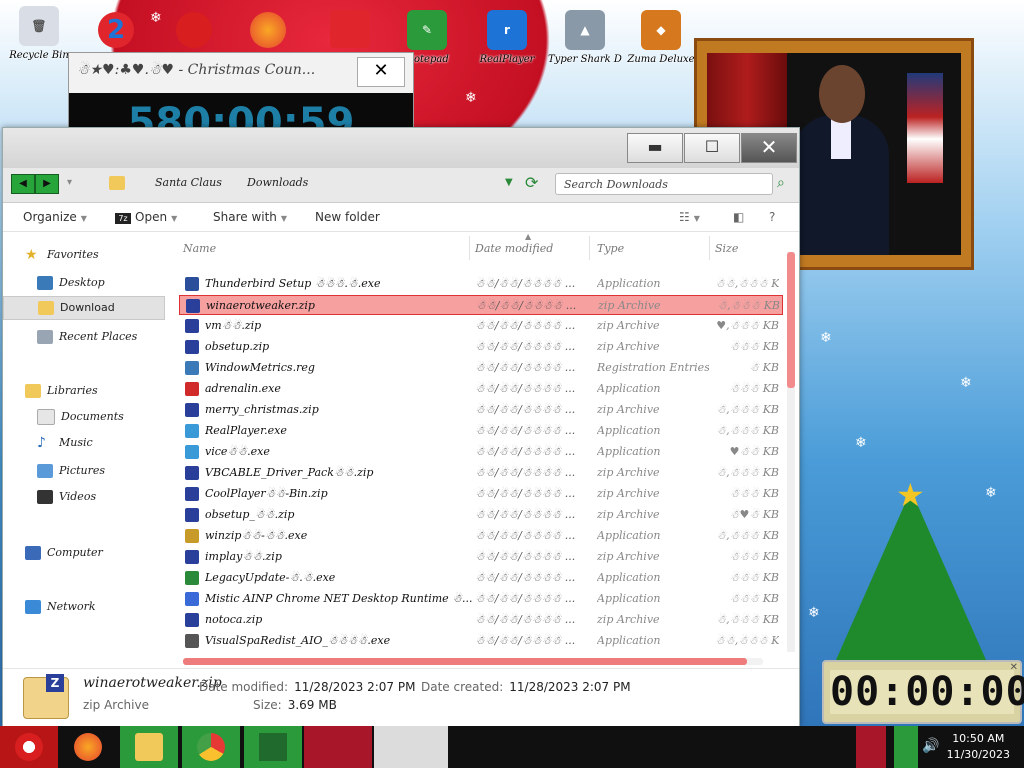 The height and width of the screenshot is (768, 1024). Describe the element at coordinates (906, 747) in the screenshot. I see `network-tray-icon` at that location.